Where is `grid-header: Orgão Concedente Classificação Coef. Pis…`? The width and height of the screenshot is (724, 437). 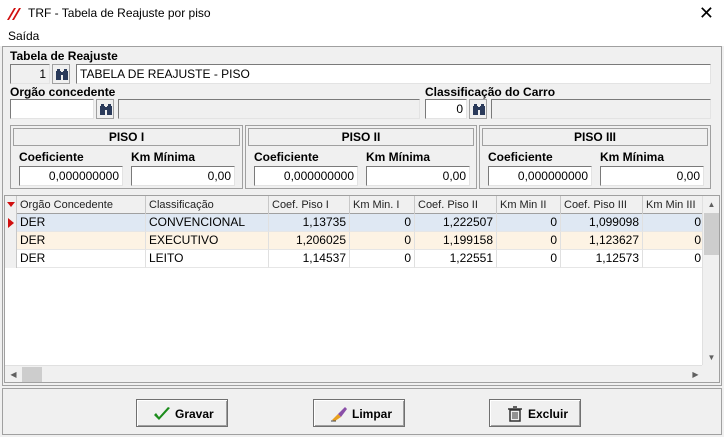
grid-header: Orgão Concedente Classificação Coef. Pis… is located at coordinates (355, 205).